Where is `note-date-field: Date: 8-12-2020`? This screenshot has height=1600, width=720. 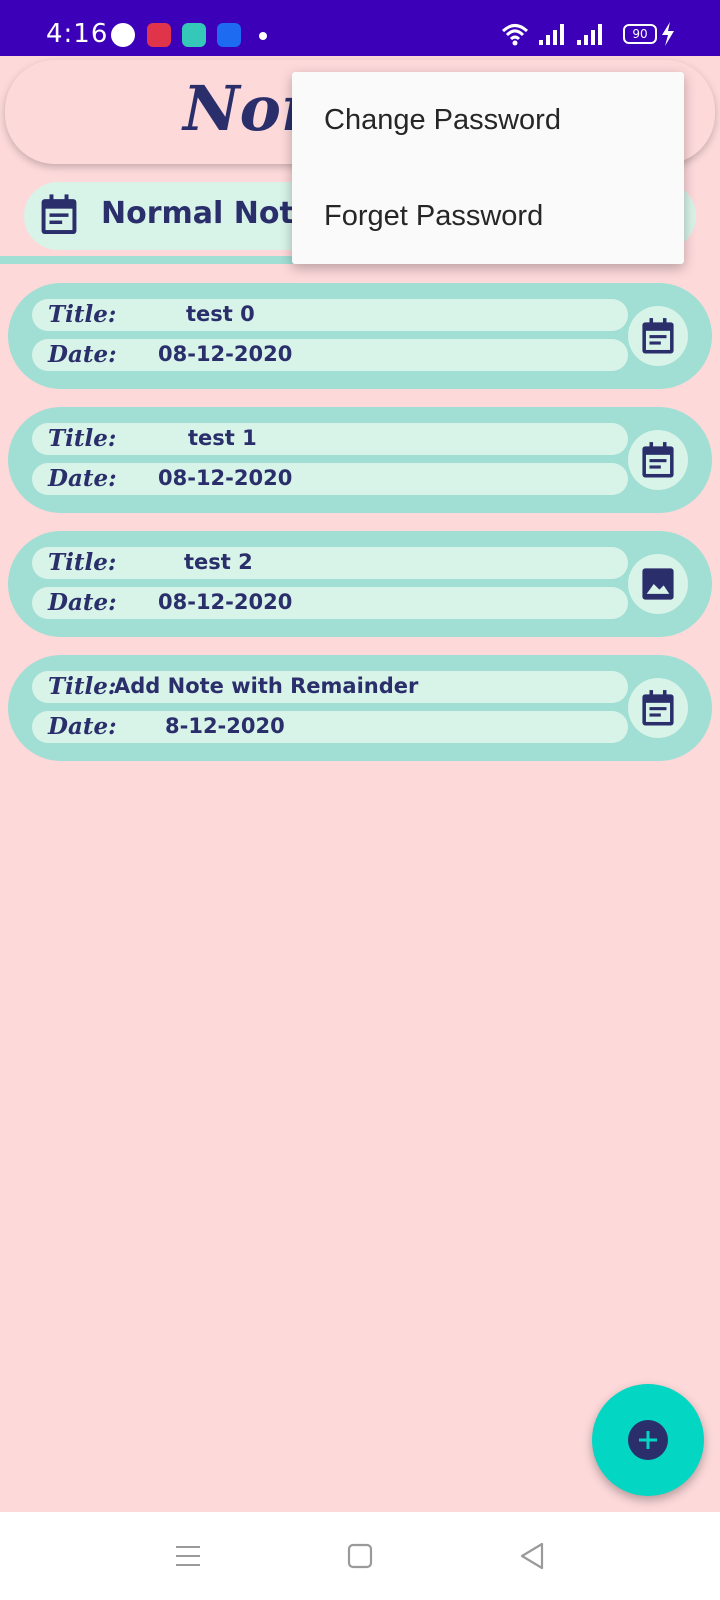
note-date-field: Date: 8-12-2020 is located at coordinates (330, 727).